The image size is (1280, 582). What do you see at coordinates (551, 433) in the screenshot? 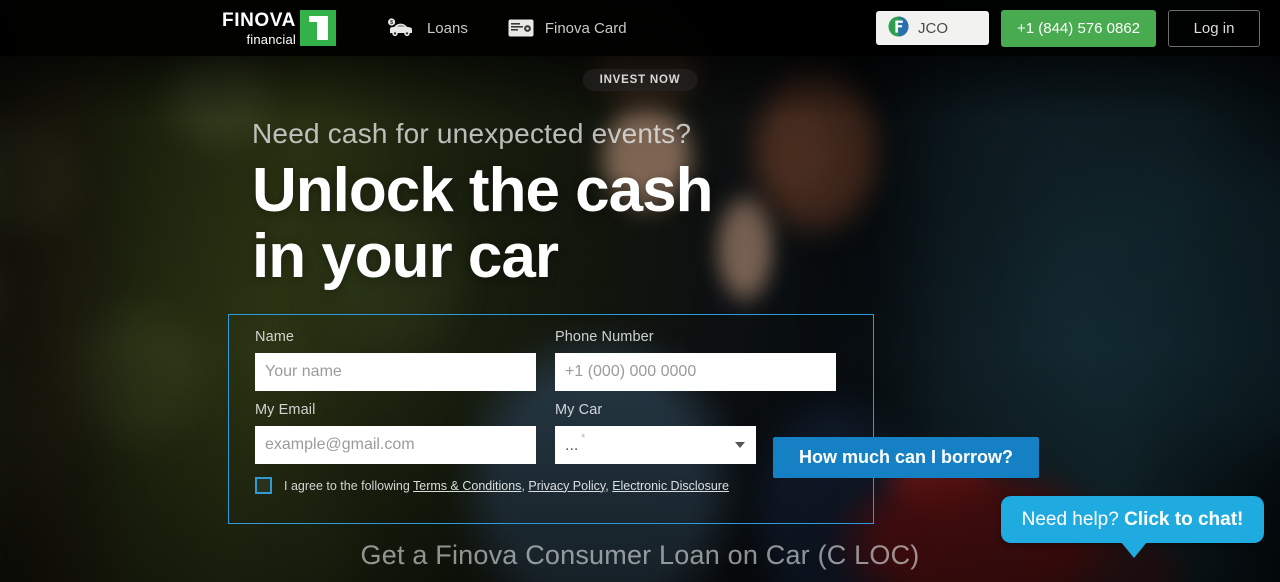
I see `form-row-2: My Email My Car ... *` at bounding box center [551, 433].